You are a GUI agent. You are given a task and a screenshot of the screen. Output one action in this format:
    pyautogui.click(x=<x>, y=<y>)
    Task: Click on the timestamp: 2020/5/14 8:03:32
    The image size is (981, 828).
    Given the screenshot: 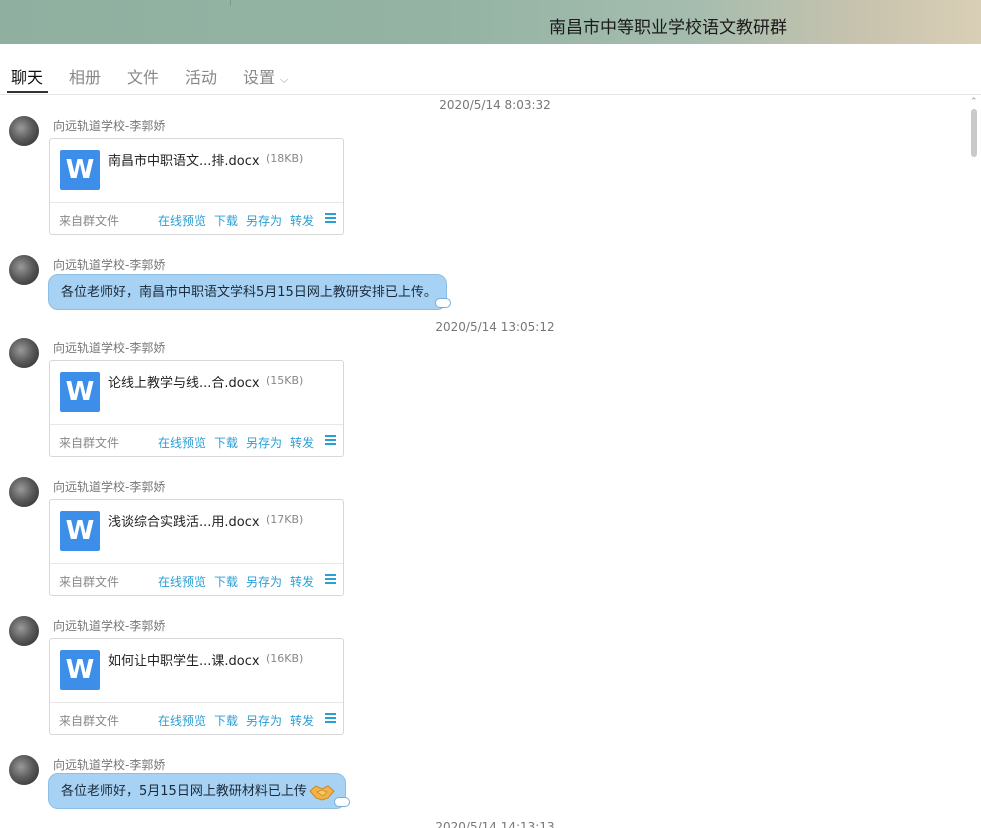 What is the action you would take?
    pyautogui.click(x=495, y=105)
    